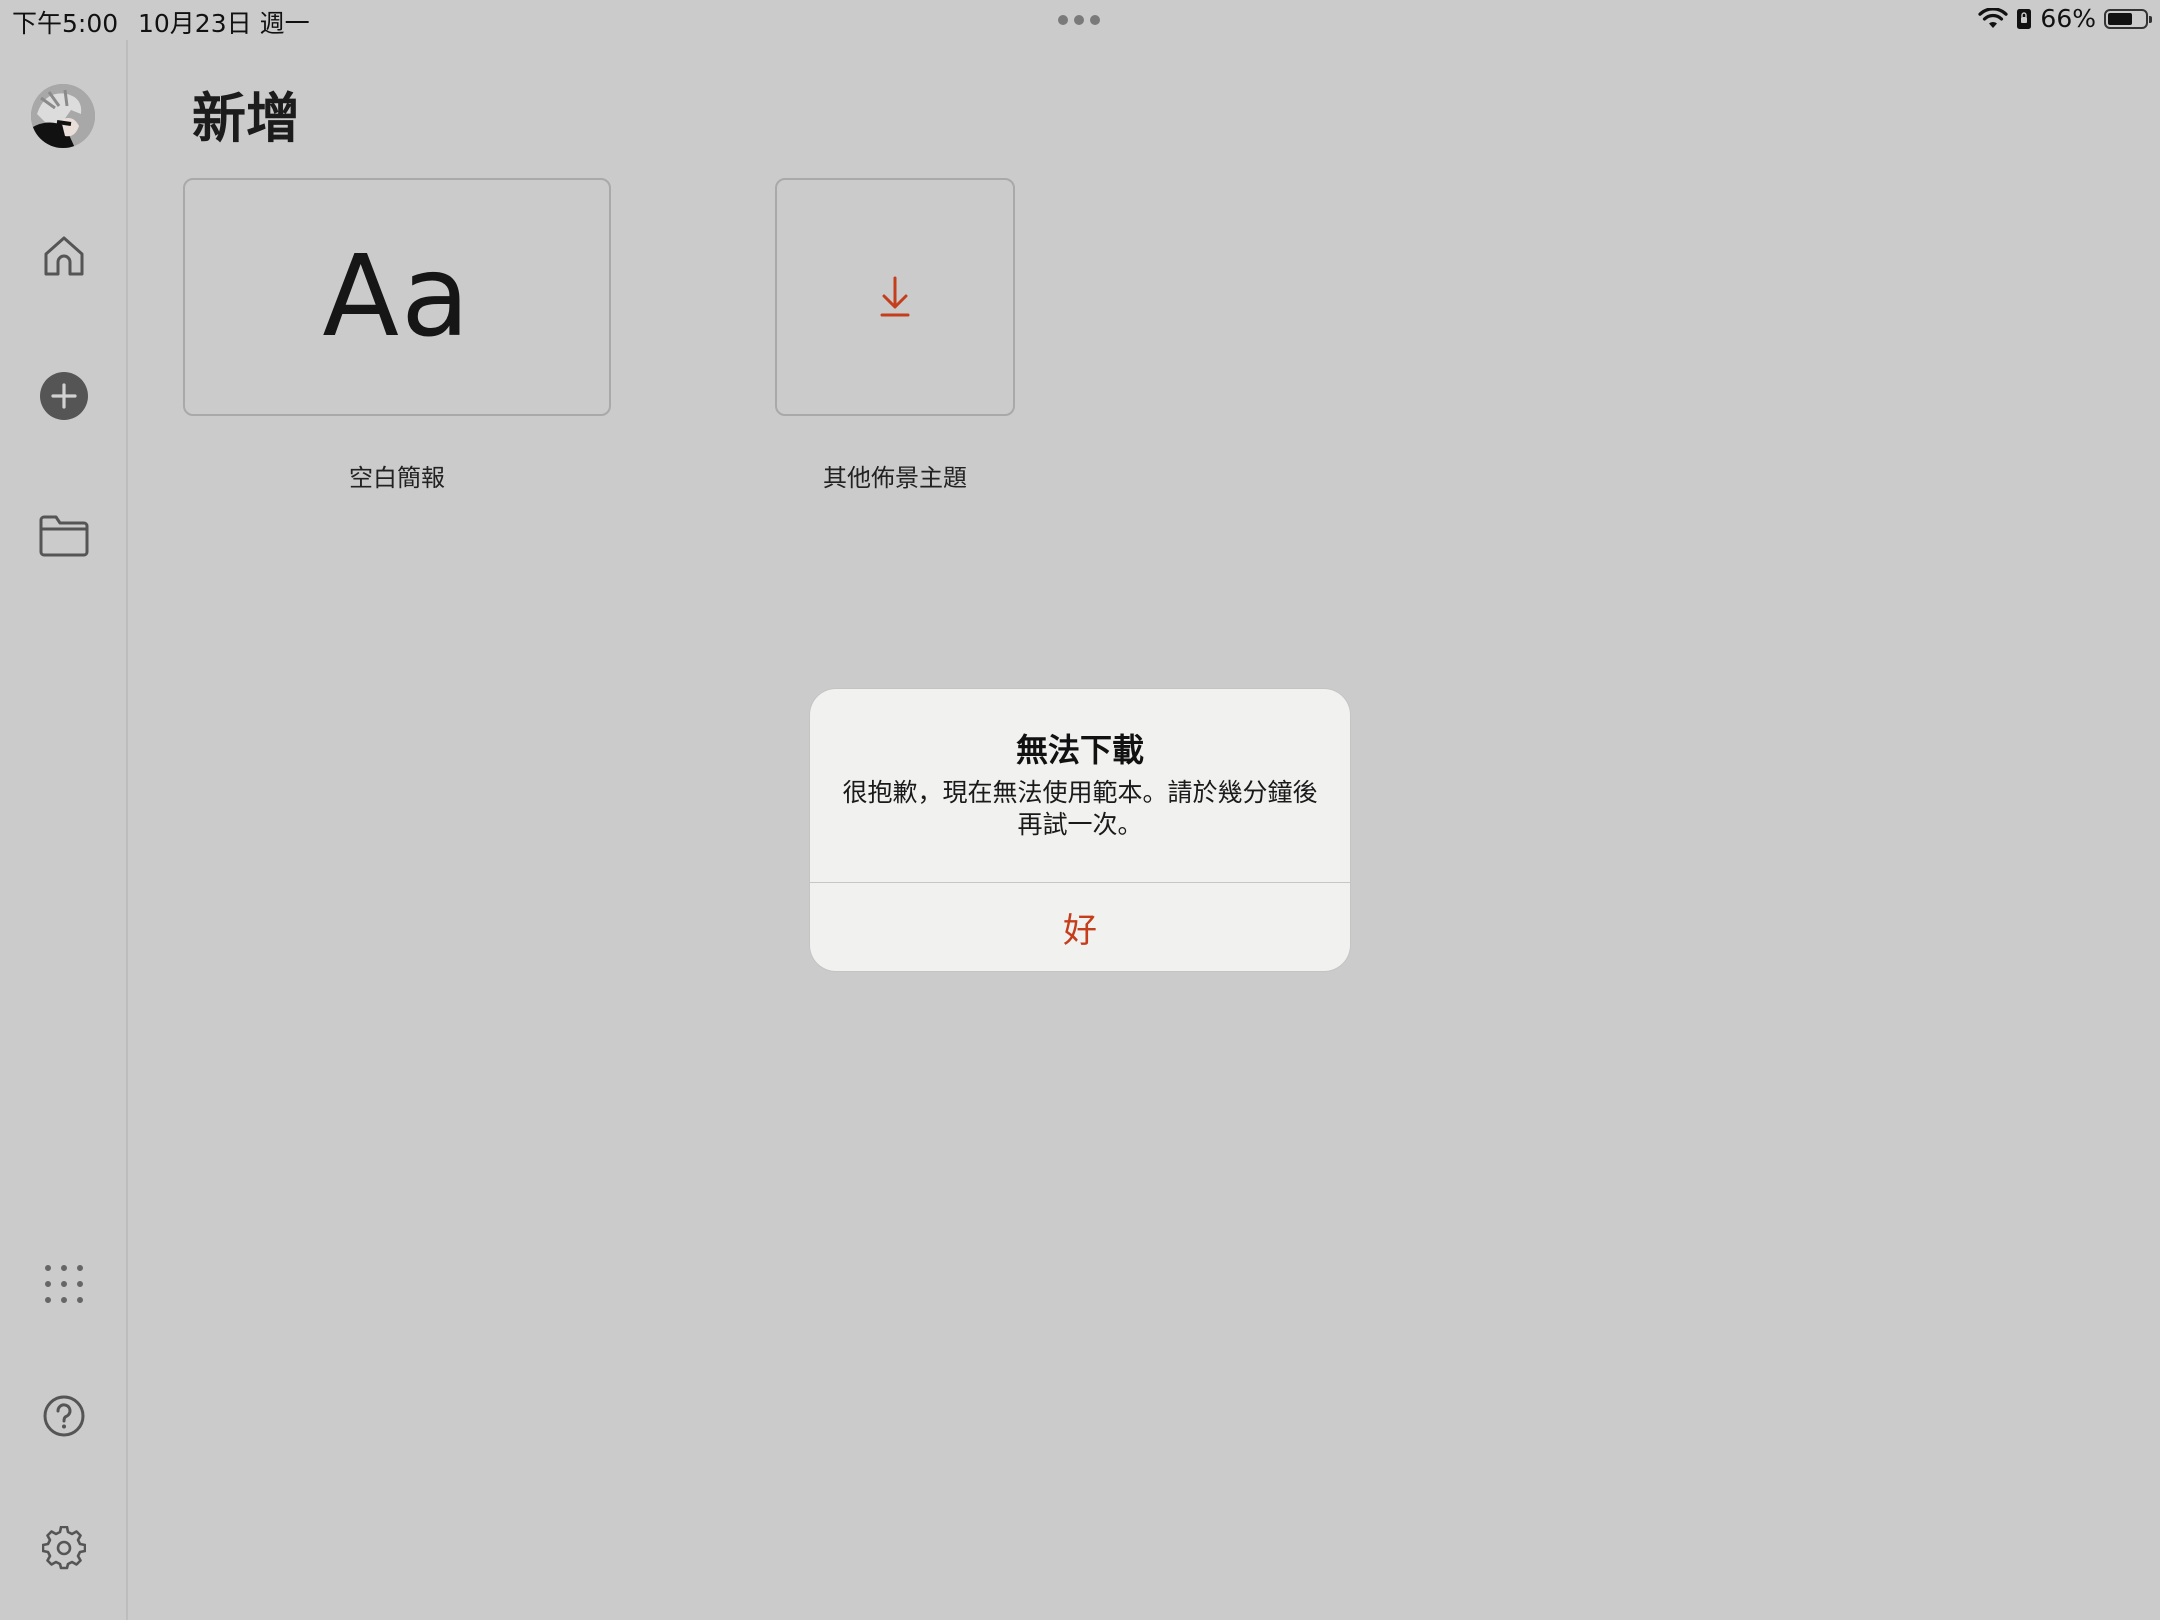 Image resolution: width=2160 pixels, height=1620 pixels. I want to click on blank-presentation-glyph: Aa, so click(397, 297).